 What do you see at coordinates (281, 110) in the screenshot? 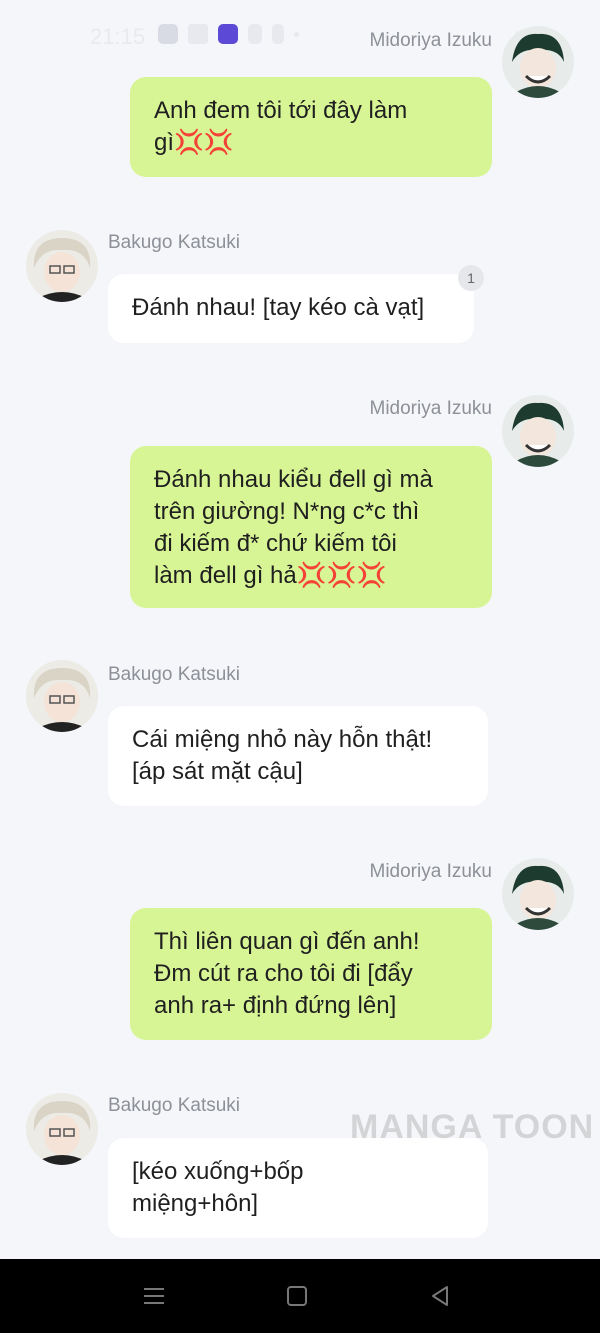
I see `message-line: Anh đem tôi tới đây làm` at bounding box center [281, 110].